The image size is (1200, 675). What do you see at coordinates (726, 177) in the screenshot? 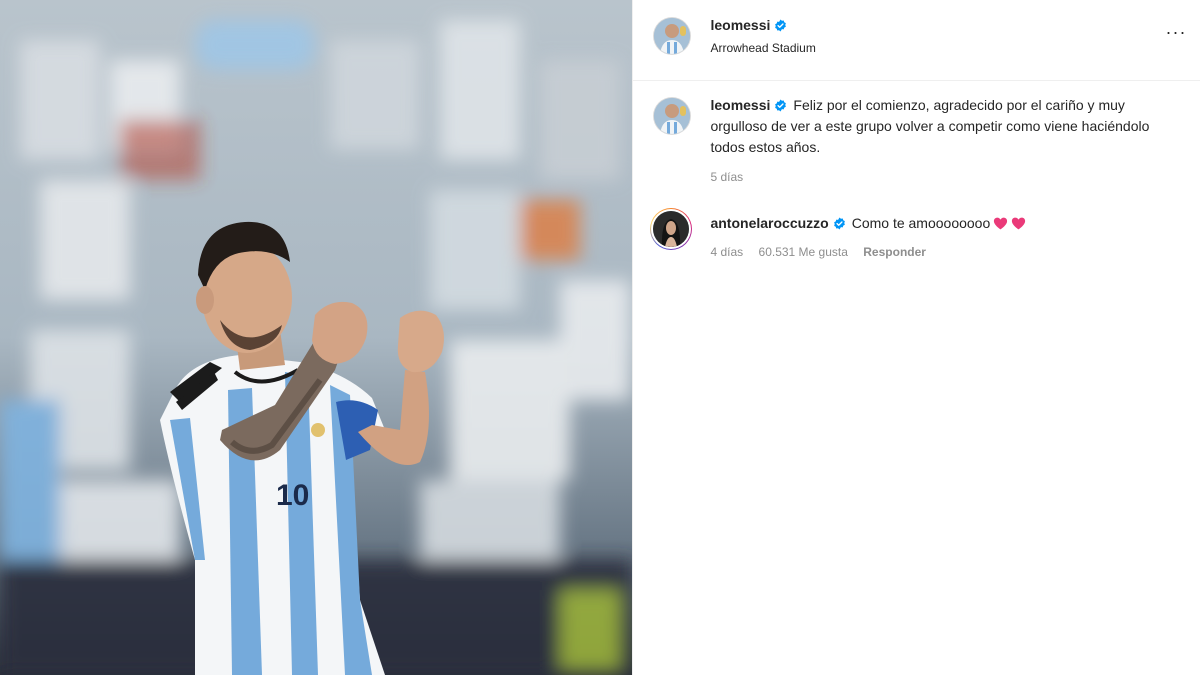
I see `caption-timestamp: 5 días` at bounding box center [726, 177].